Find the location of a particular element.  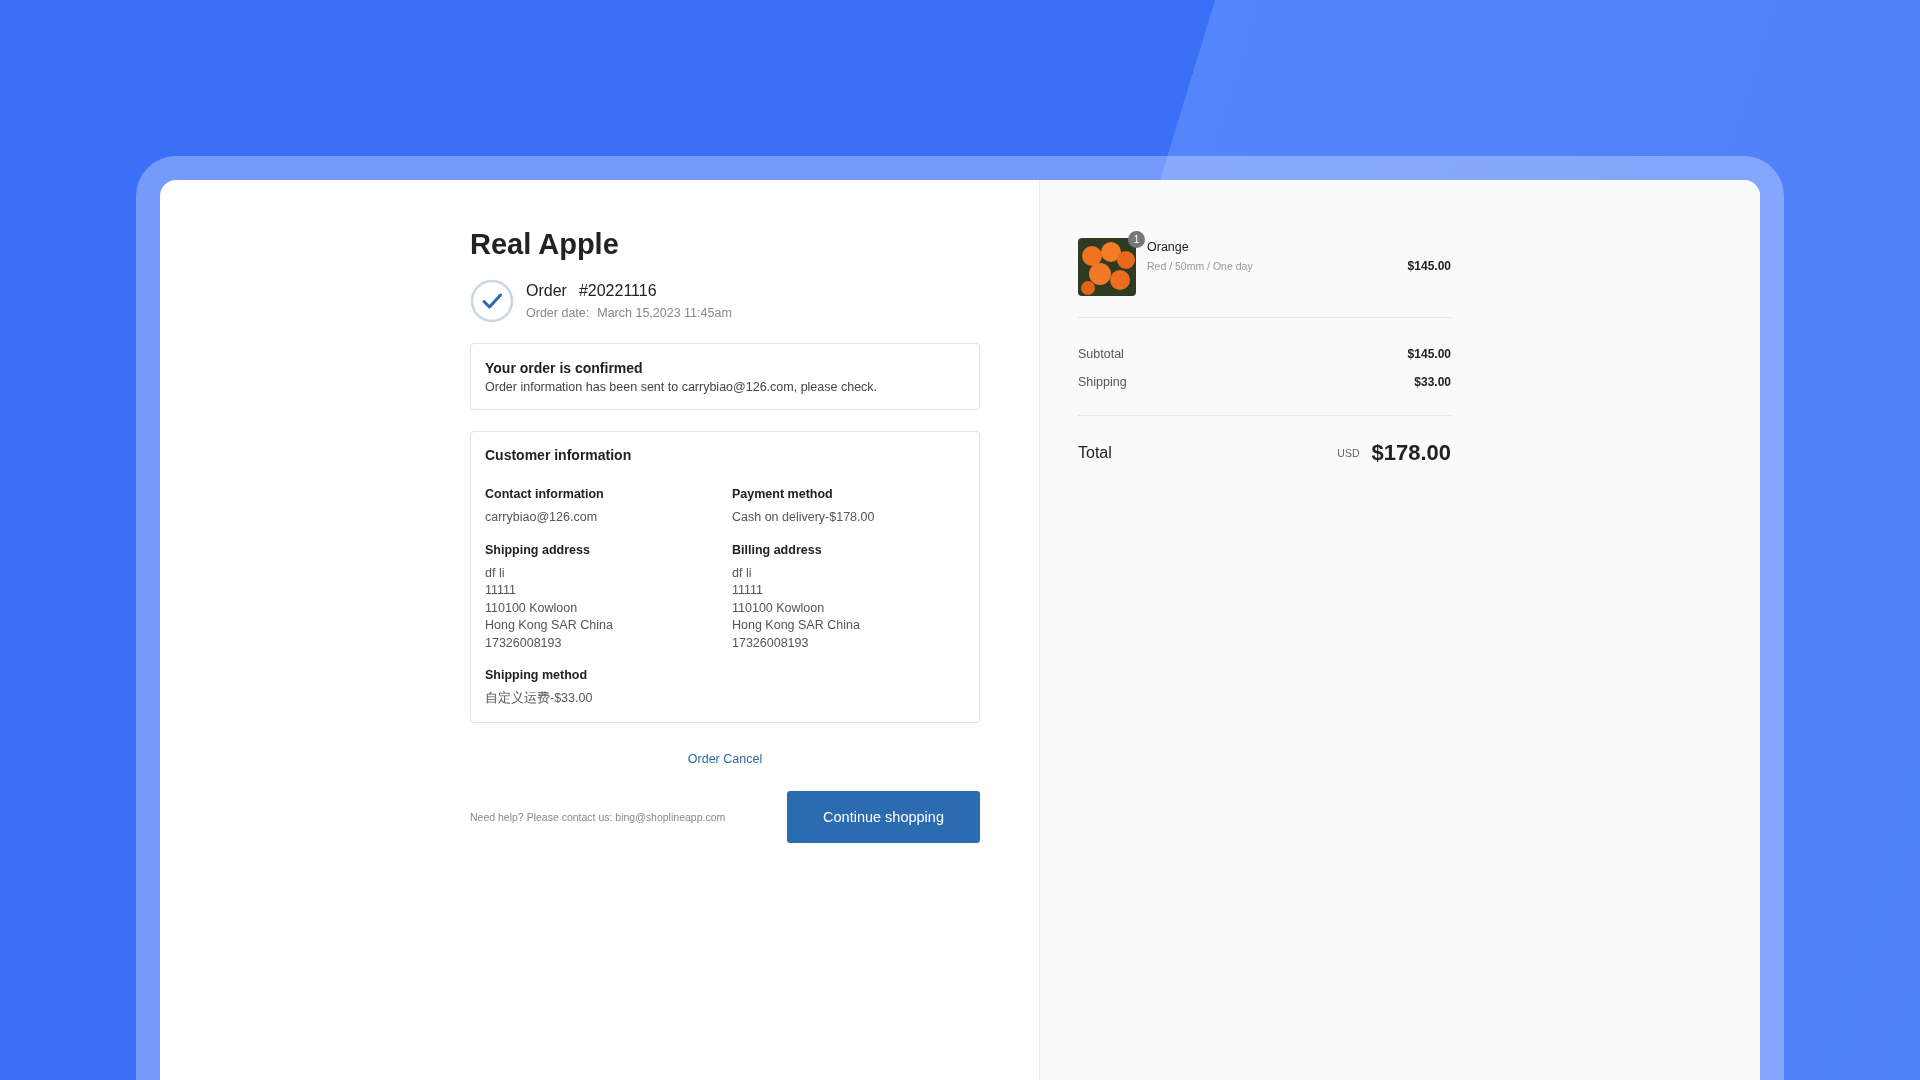

help-text: Need help? Please contact us: bing@shoplineapp.com is located at coordinates (598, 816).